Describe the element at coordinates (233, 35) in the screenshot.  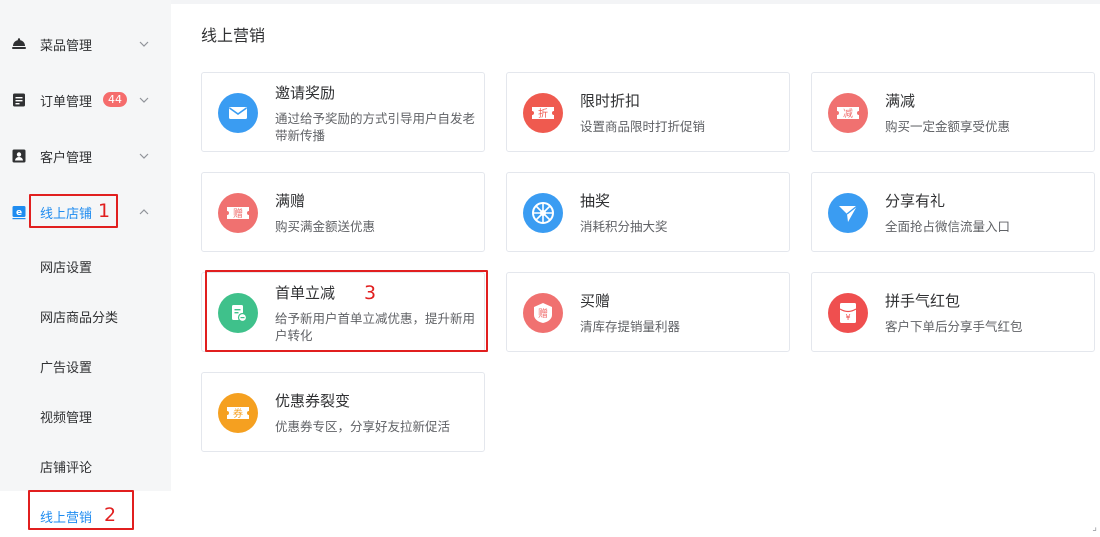
I see `page-title: 线上营销` at that location.